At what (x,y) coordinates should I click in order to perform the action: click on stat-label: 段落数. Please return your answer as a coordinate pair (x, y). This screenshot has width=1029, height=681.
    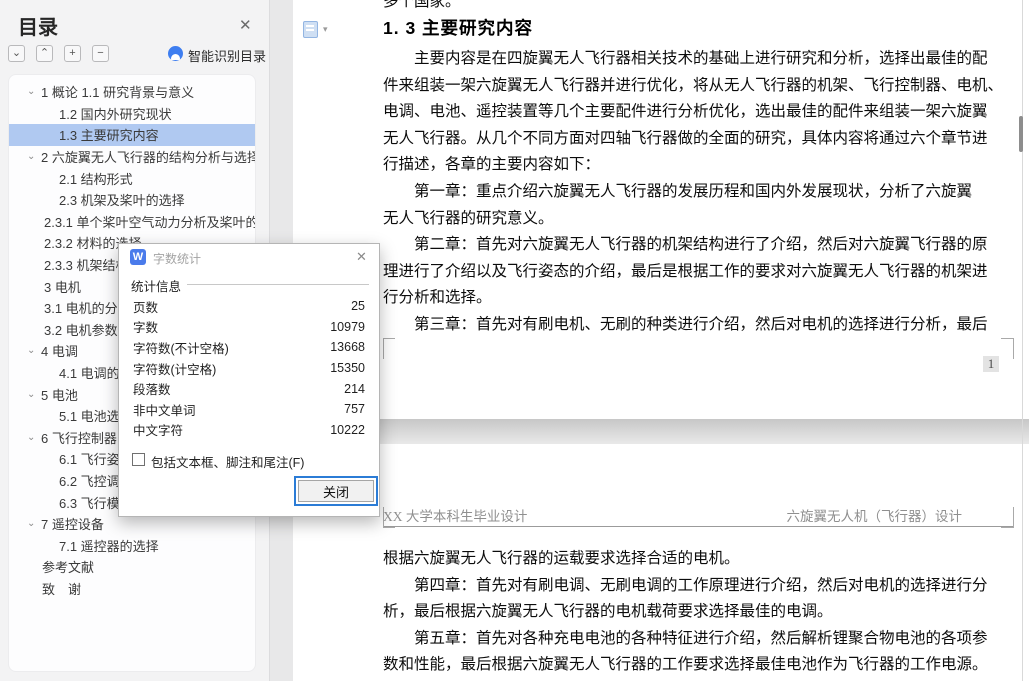
    Looking at the image, I should click on (152, 390).